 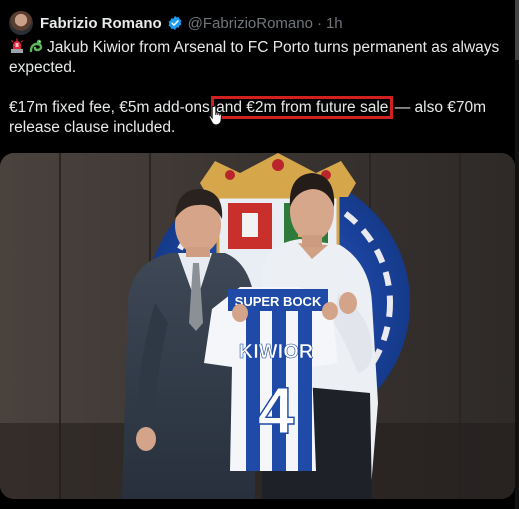 What do you see at coordinates (302, 107) in the screenshot?
I see `highlighted-phrase: and €2m from future sale` at bounding box center [302, 107].